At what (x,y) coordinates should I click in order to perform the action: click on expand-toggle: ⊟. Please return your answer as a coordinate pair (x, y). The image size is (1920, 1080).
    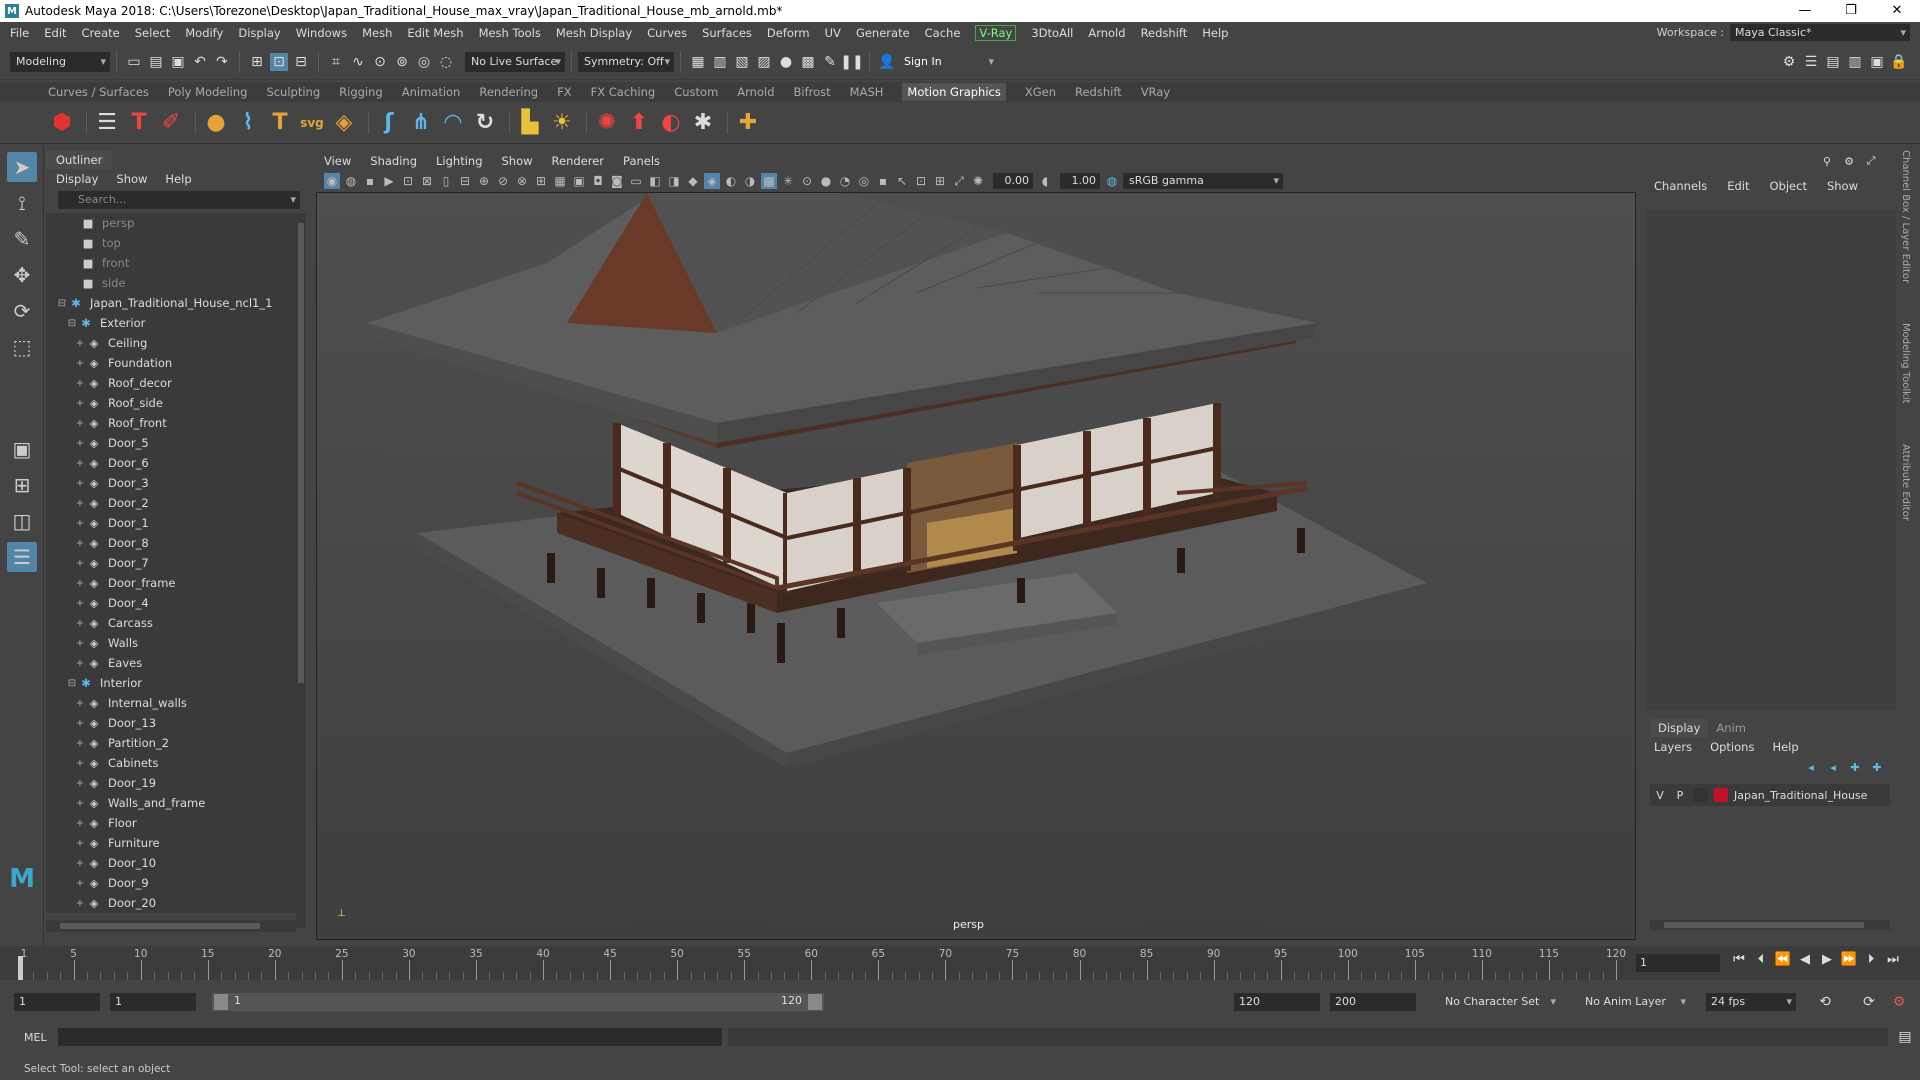
    Looking at the image, I should click on (62, 303).